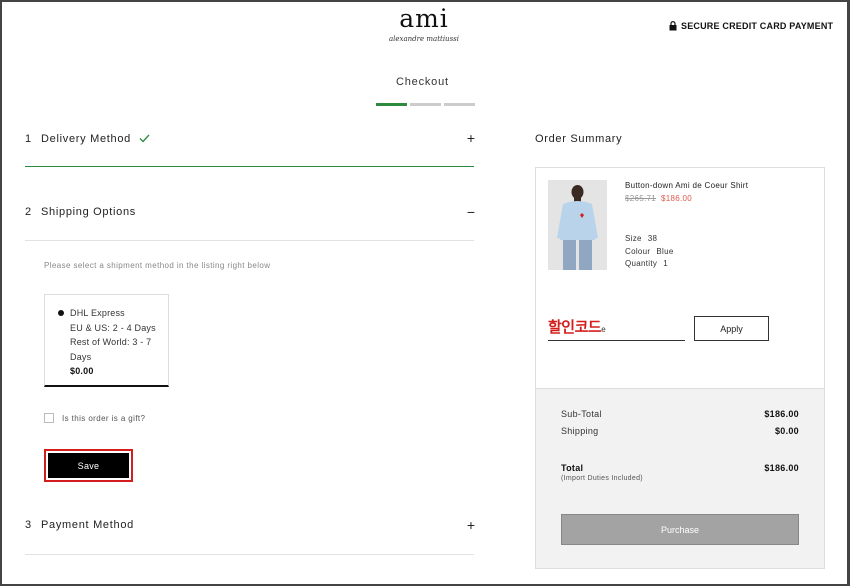 The image size is (850, 586). I want to click on purchase-button: Purchase, so click(680, 529).